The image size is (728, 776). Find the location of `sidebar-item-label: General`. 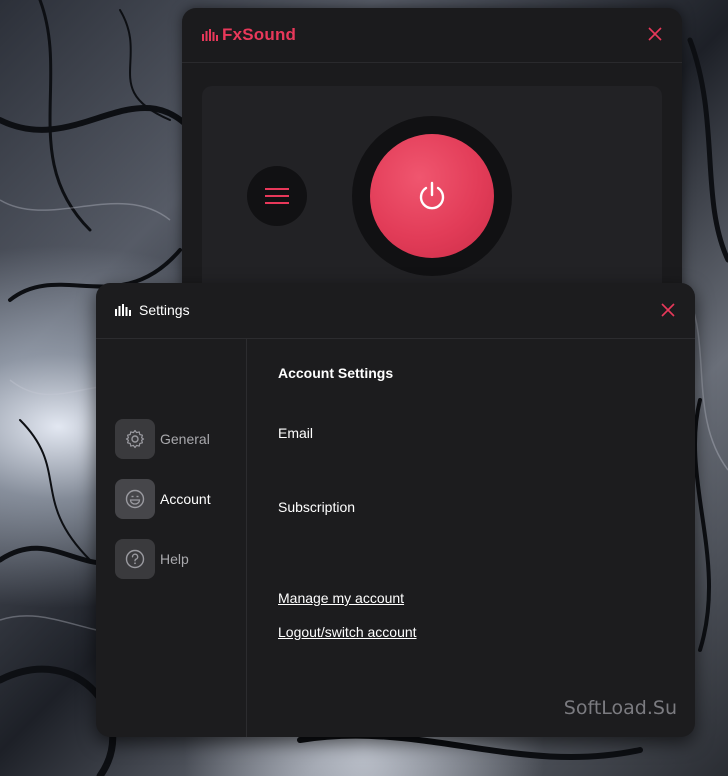

sidebar-item-label: General is located at coordinates (185, 439).